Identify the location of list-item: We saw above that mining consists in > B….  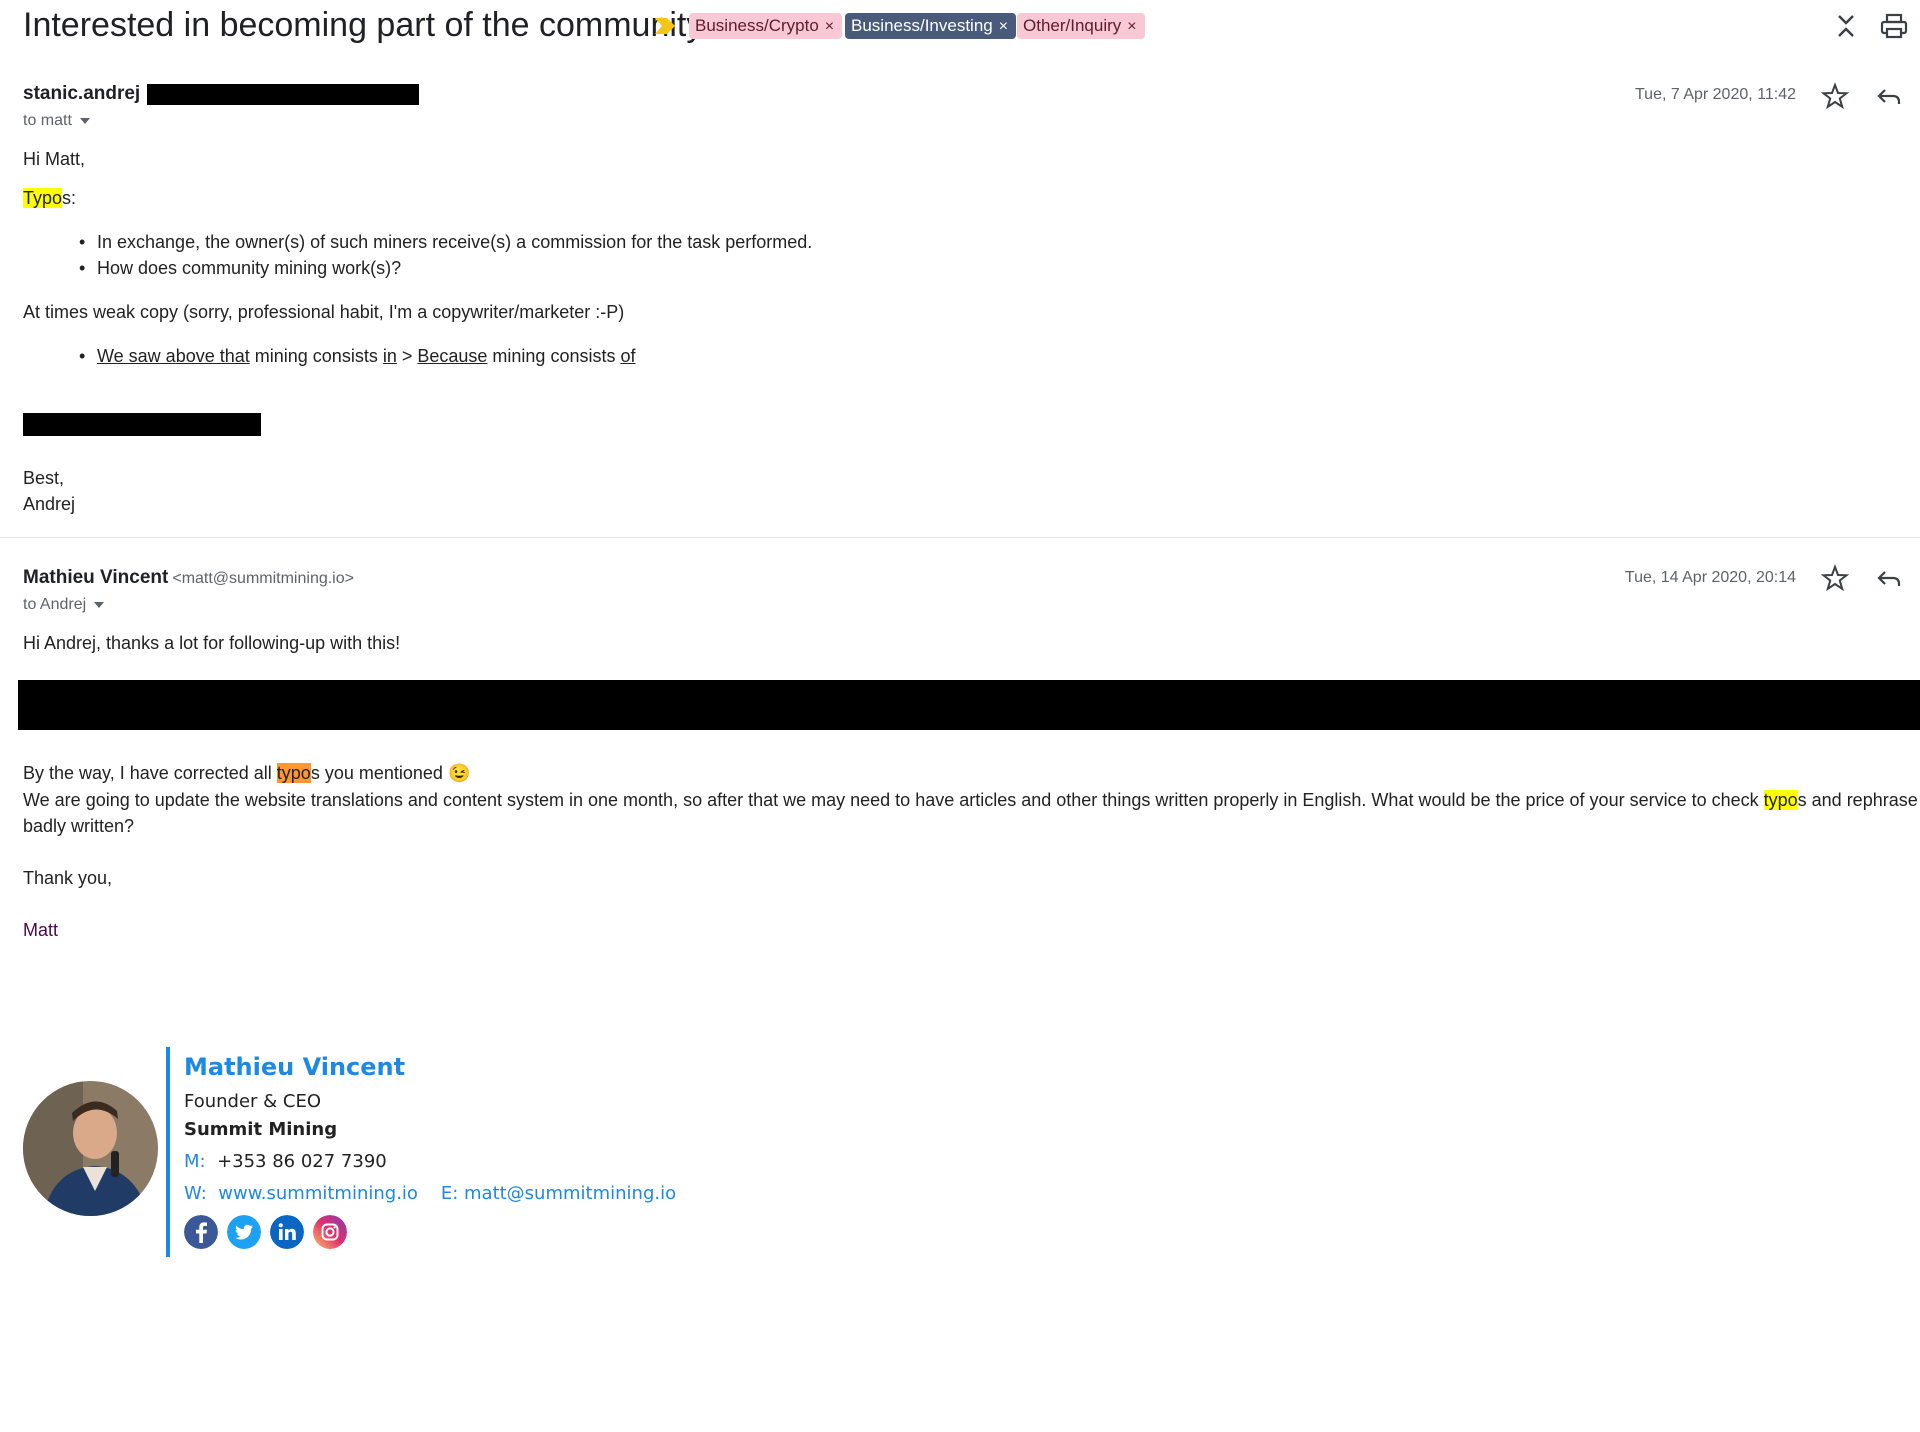
(357, 356).